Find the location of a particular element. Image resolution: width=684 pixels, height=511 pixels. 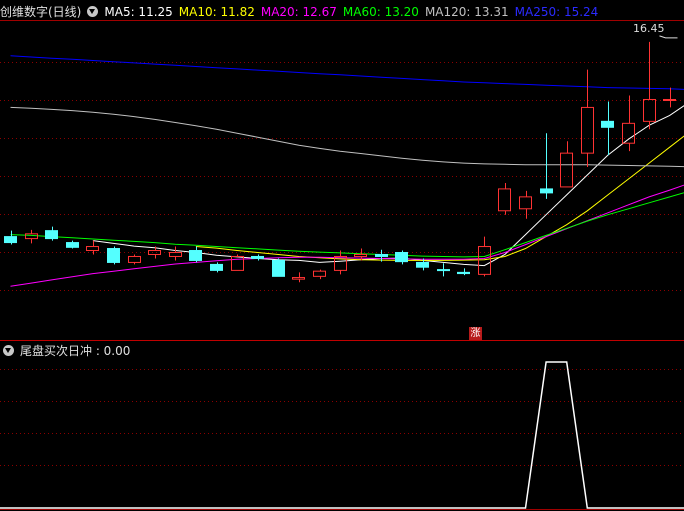

ma5-label: MA5: 11.25 is located at coordinates (138, 12).